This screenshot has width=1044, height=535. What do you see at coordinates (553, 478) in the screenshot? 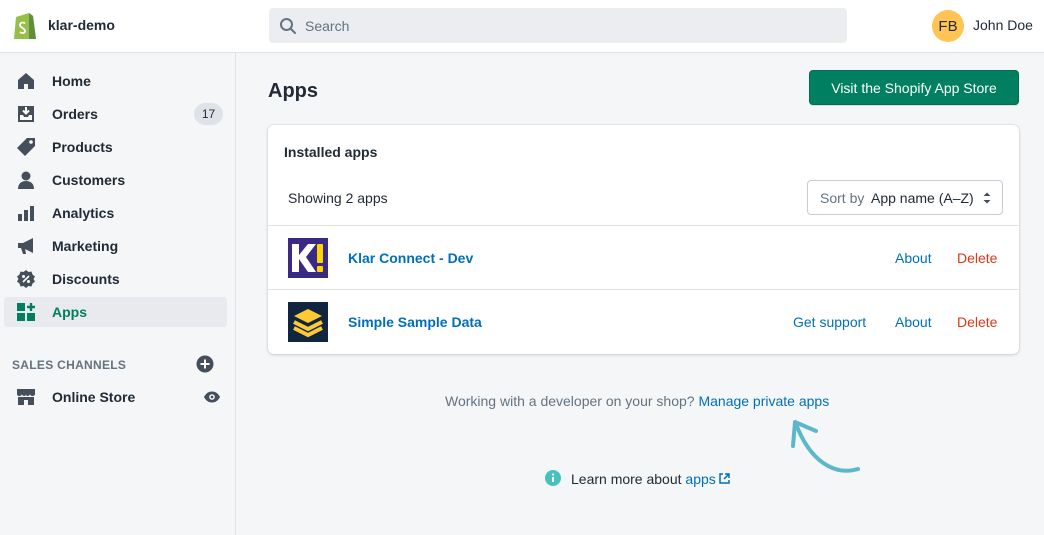
I see `info-icon` at bounding box center [553, 478].